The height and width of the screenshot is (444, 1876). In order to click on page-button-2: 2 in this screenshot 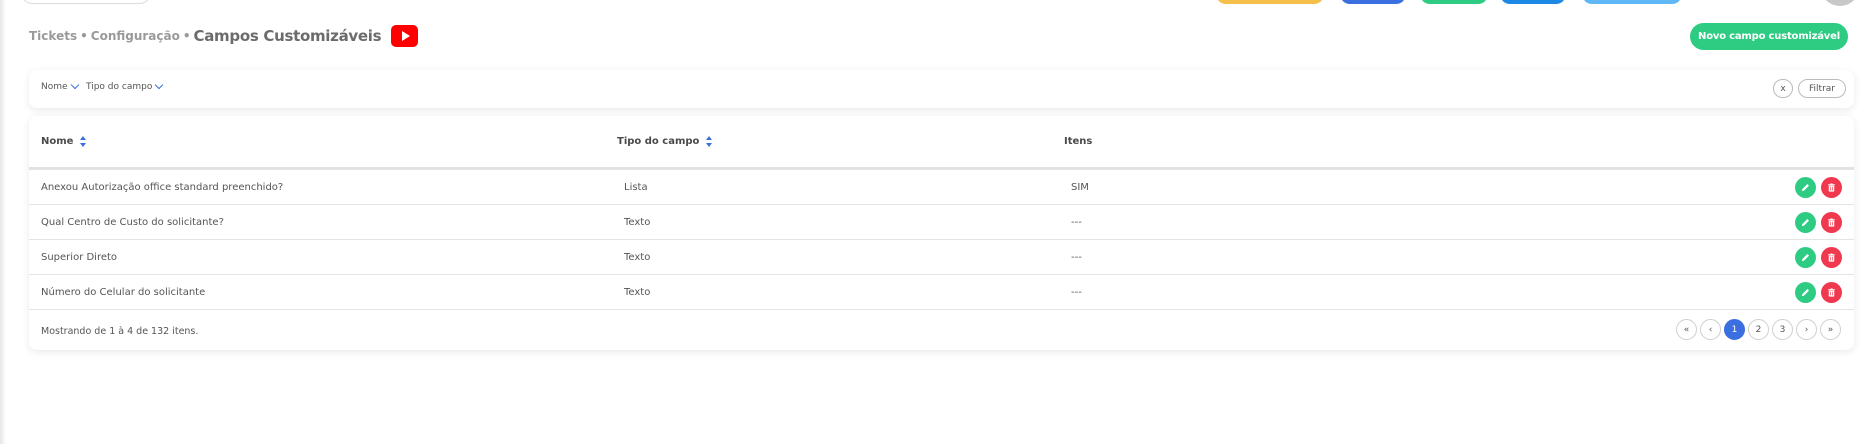, I will do `click(1758, 329)`.